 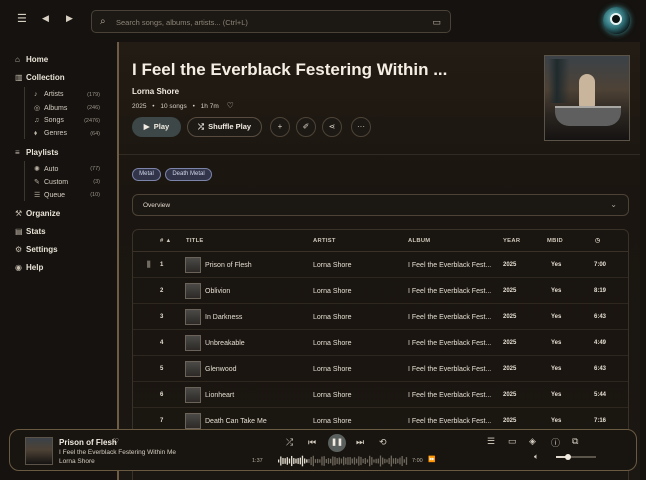 What do you see at coordinates (536, 457) in the screenshot?
I see `volume-icon: 🔈︎` at bounding box center [536, 457].